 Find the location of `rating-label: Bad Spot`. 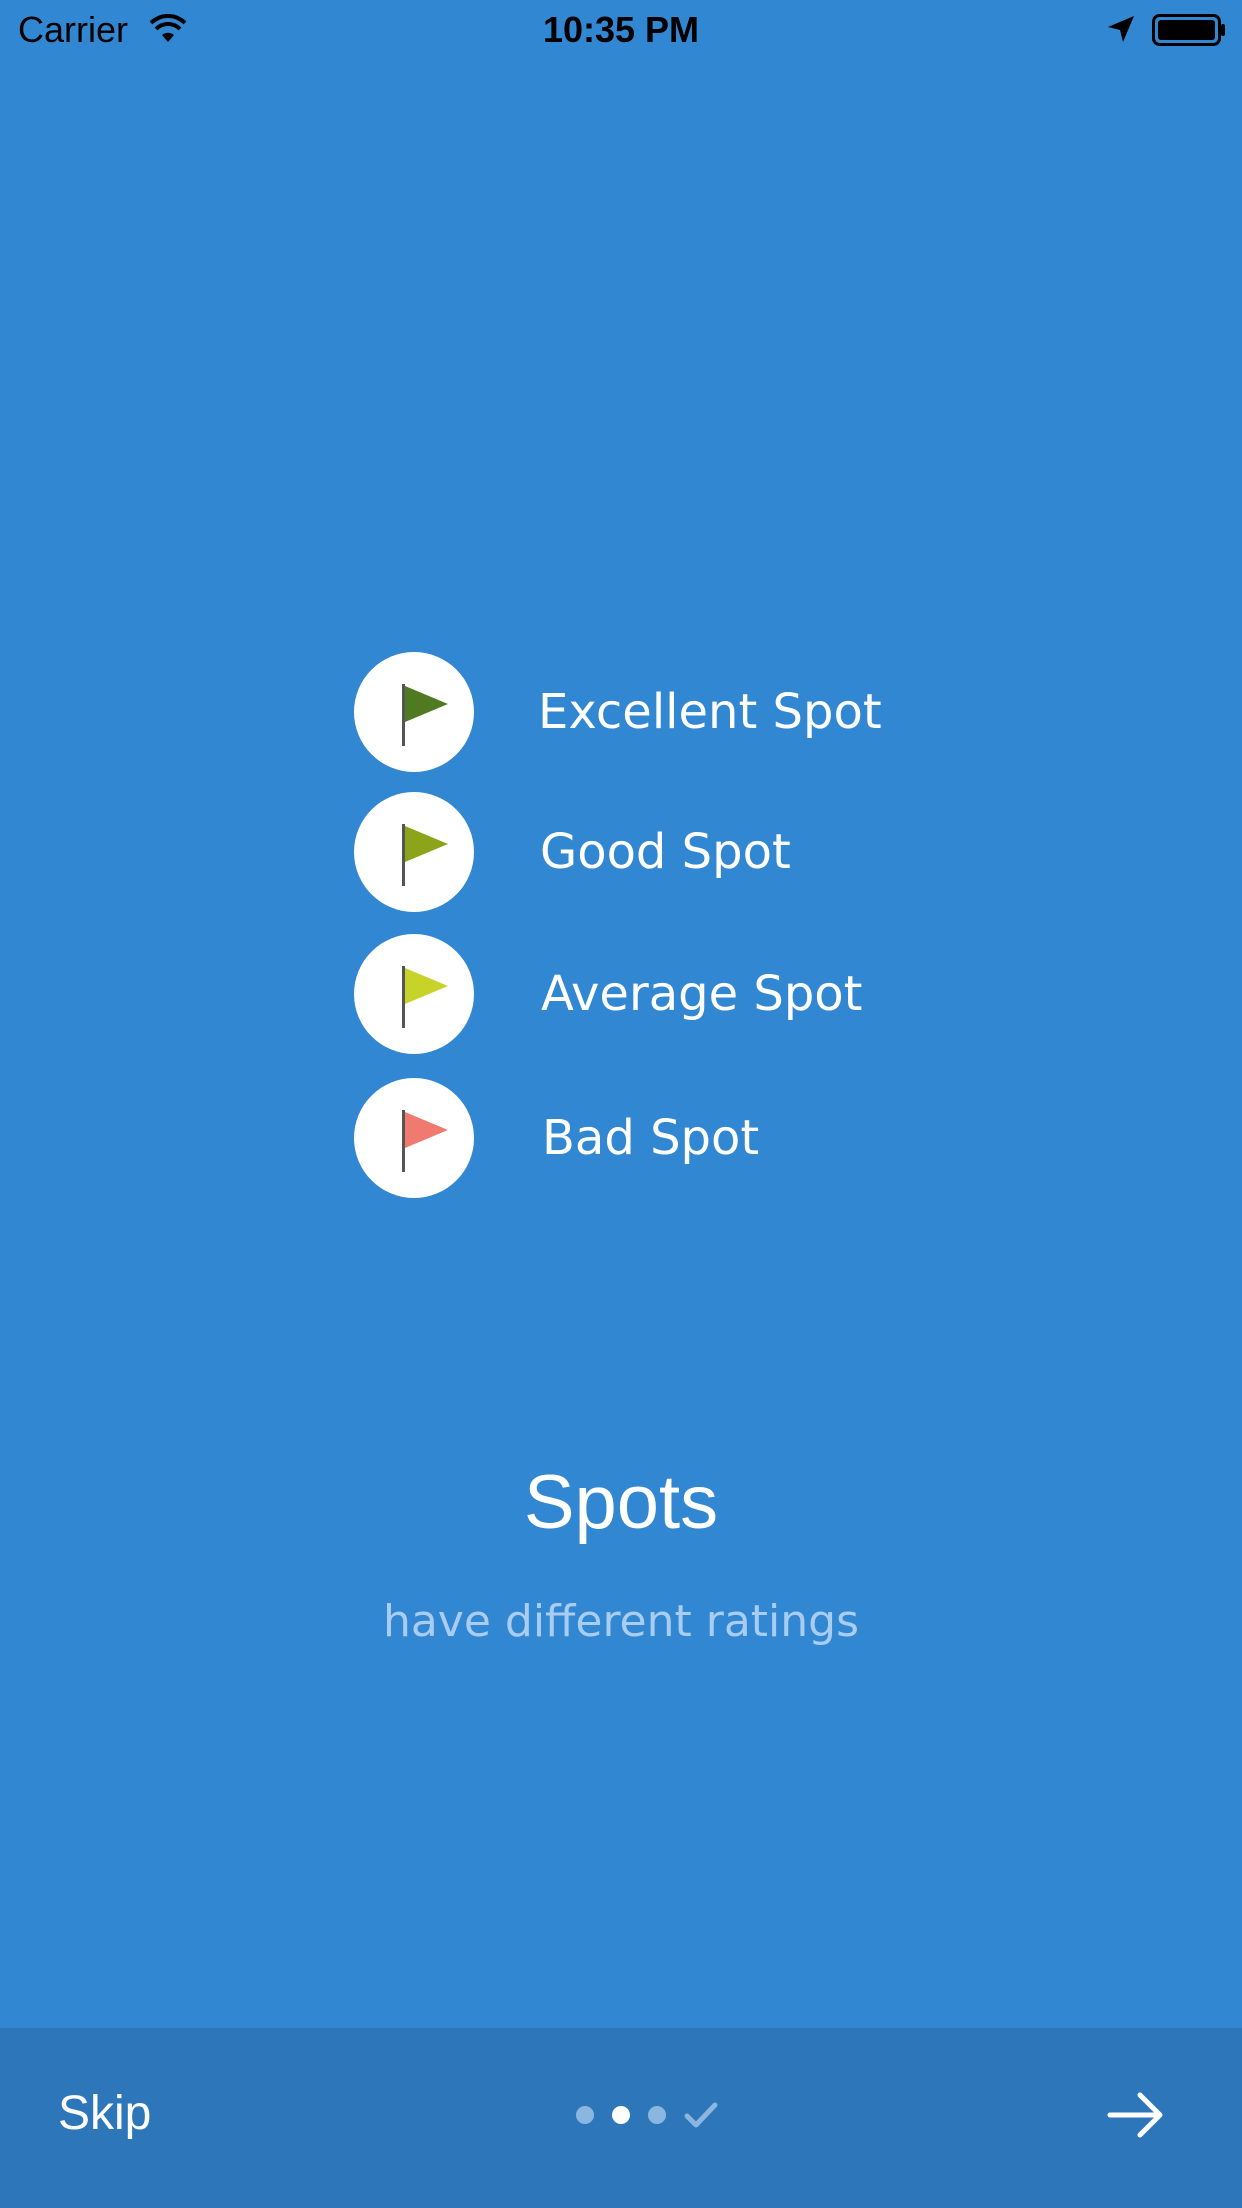

rating-label: Bad Spot is located at coordinates (651, 1138).